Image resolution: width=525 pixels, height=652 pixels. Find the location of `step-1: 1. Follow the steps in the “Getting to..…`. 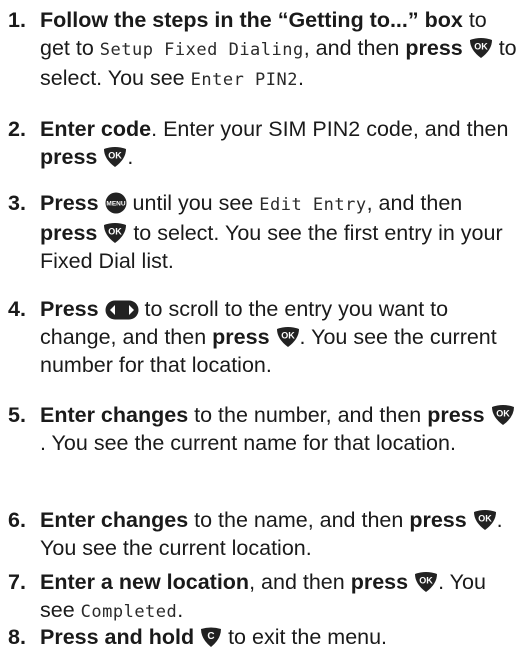

step-1: 1. Follow the steps in the “Getting to..… is located at coordinates (260, 50).